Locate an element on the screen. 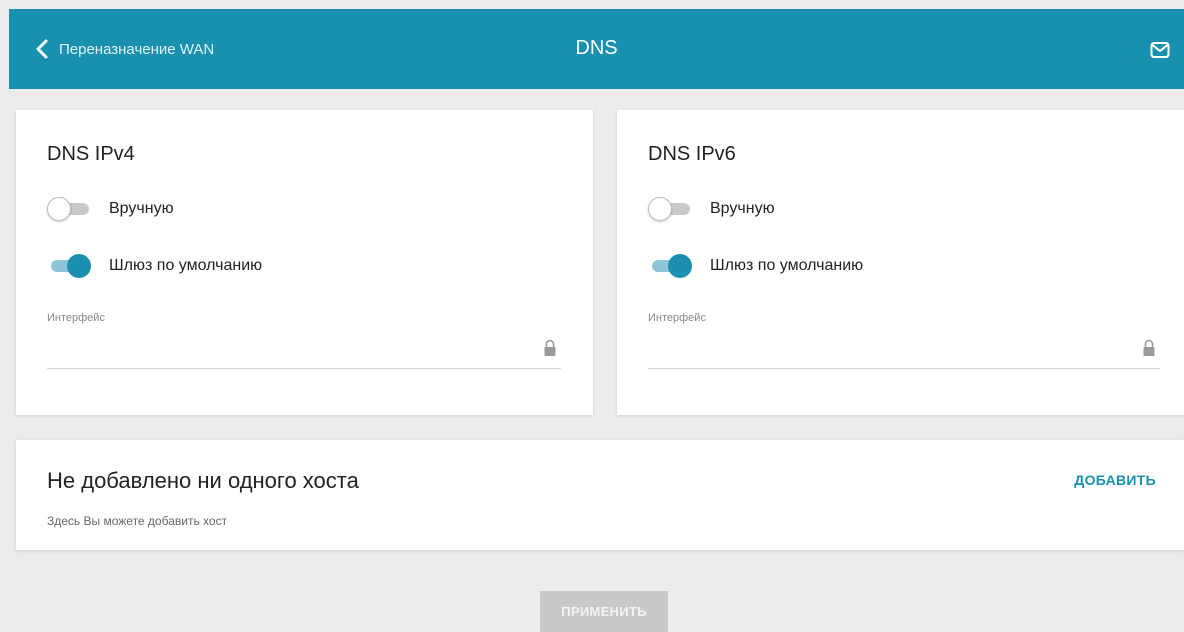 The image size is (1184, 632). hosts-subtitle: Здесь Вы можете добавить хост is located at coordinates (137, 521).